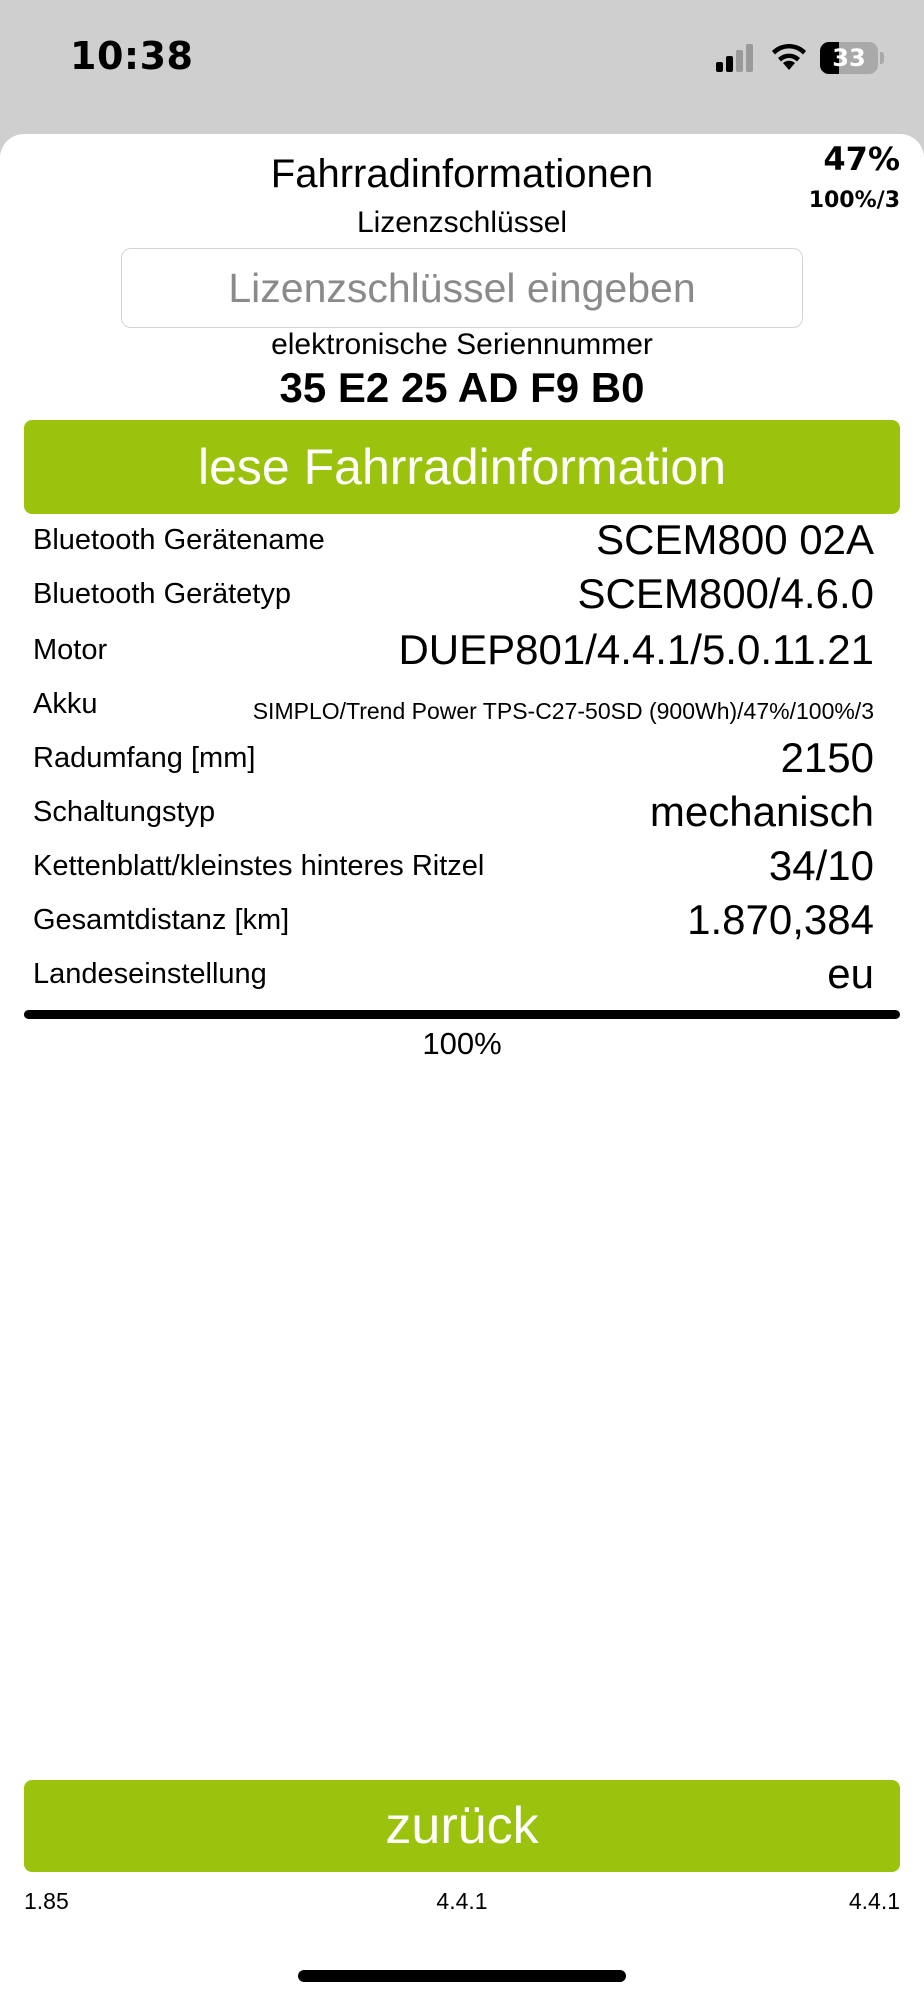 The image size is (924, 2000). Describe the element at coordinates (462, 1976) in the screenshot. I see `home-indicator` at that location.